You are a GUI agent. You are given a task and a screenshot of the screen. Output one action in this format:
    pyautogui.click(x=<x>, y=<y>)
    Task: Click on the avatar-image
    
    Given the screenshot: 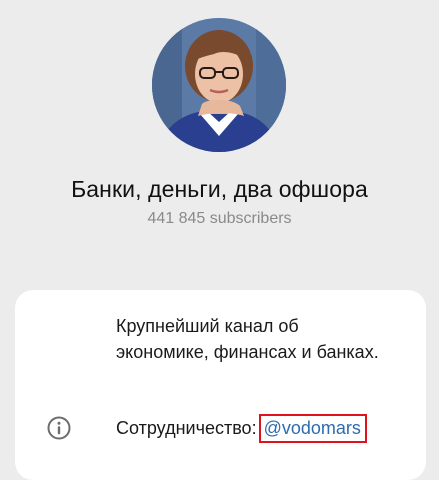 What is the action you would take?
    pyautogui.click(x=219, y=85)
    